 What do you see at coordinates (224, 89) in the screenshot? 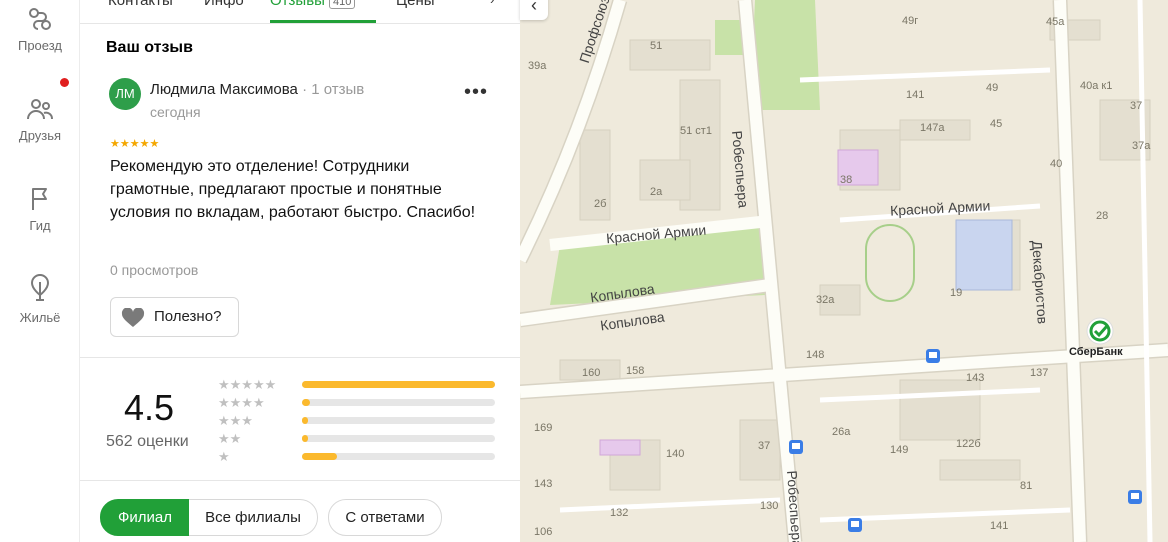
I see `author-name: Людмила Максимова` at bounding box center [224, 89].